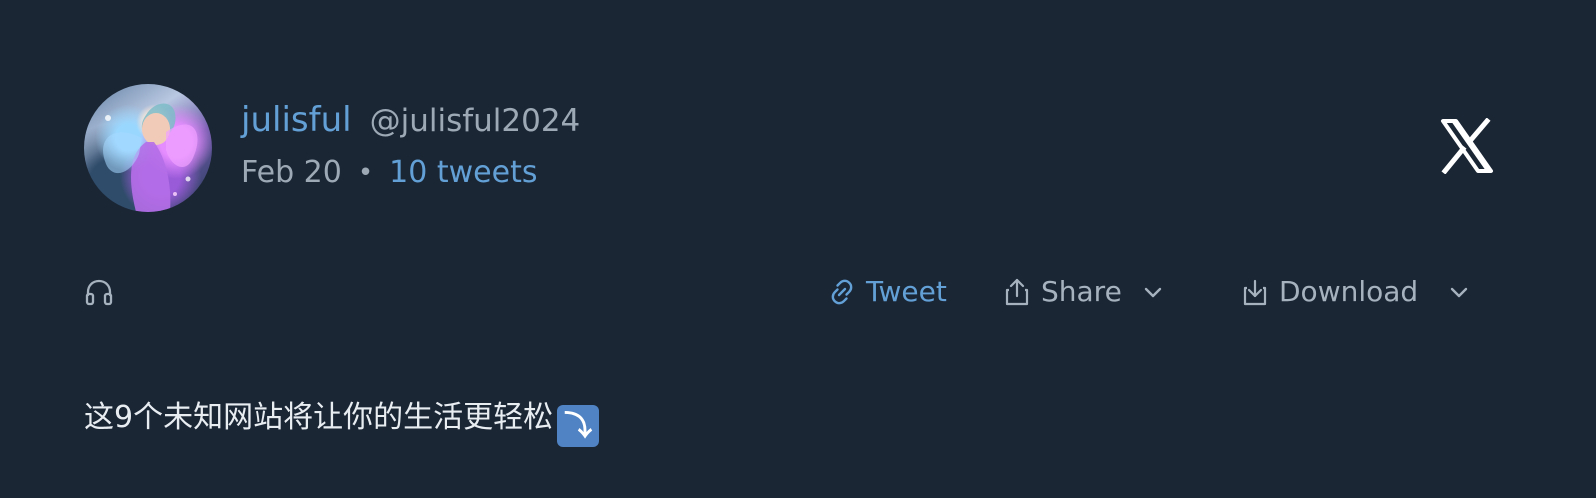  Describe the element at coordinates (150, 157) in the screenshot. I see `fairy-avatar-image` at that location.